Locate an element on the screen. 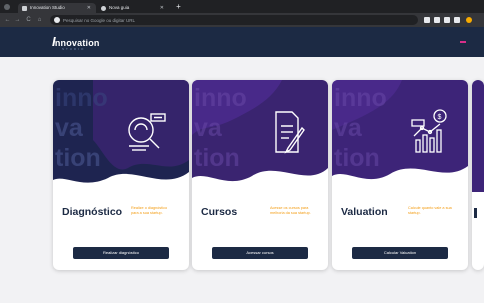  card-title is located at coordinates (475, 213).